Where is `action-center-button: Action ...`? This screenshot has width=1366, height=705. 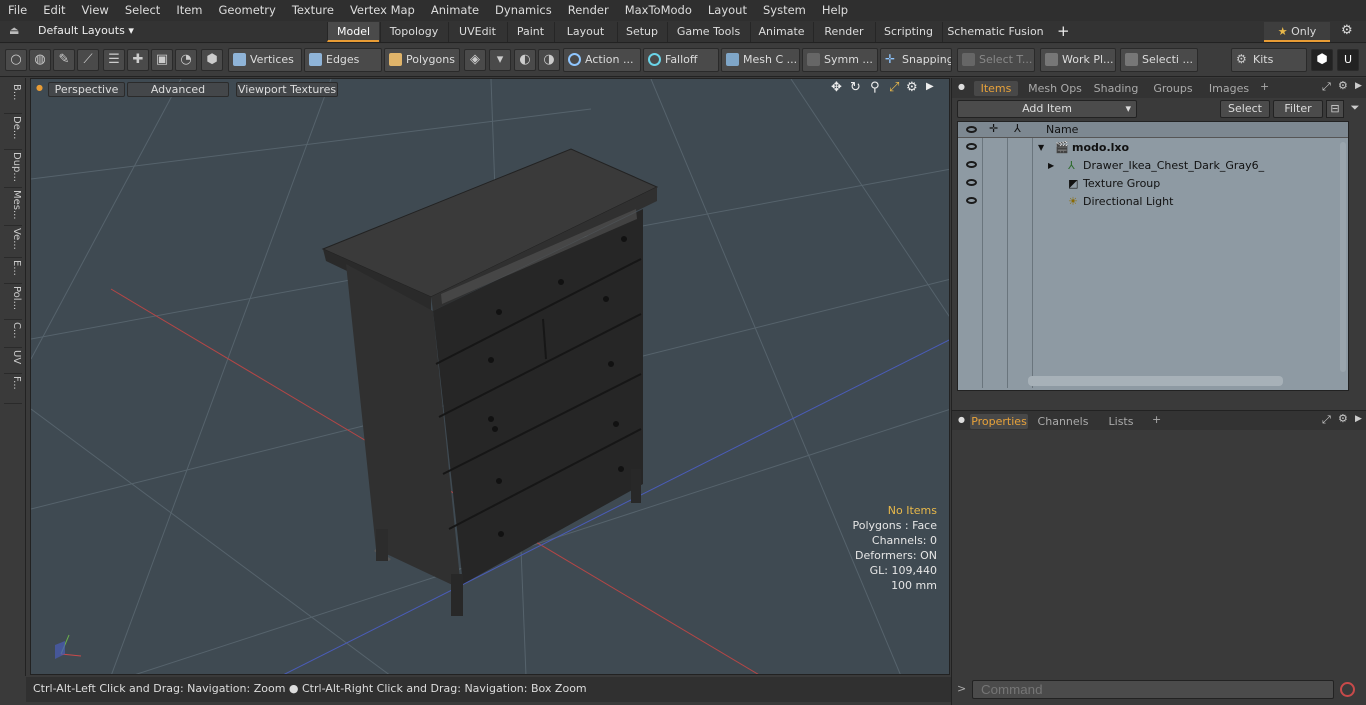 action-center-button: Action ... is located at coordinates (602, 60).